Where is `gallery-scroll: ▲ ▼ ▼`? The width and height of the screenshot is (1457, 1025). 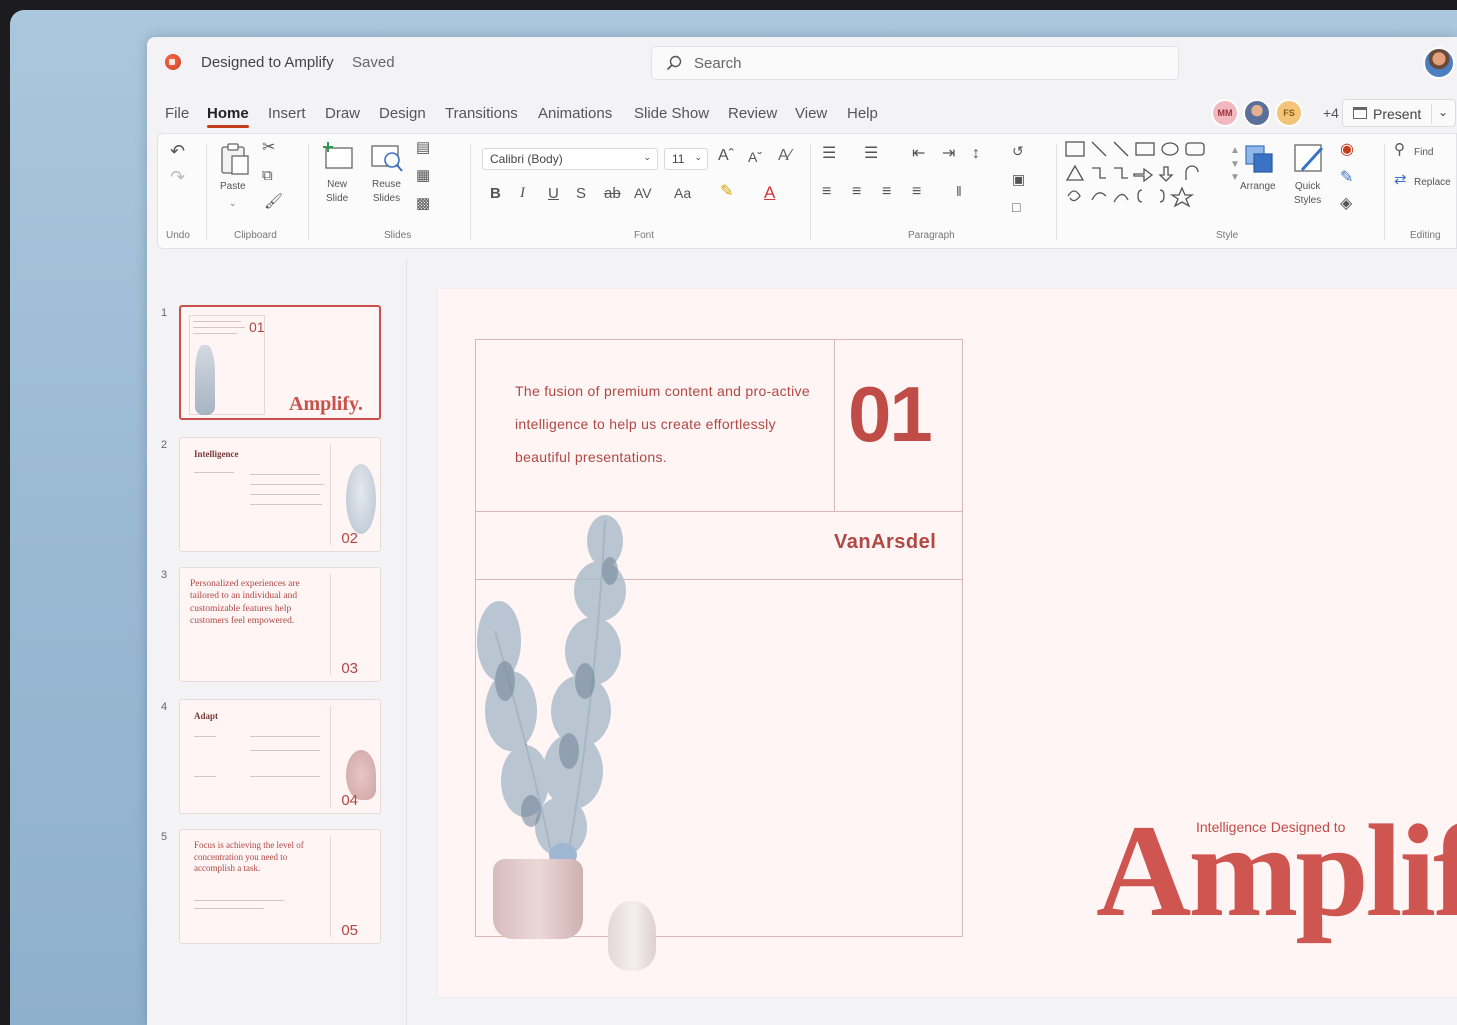 gallery-scroll: ▲ ▼ ▼ is located at coordinates (1235, 164).